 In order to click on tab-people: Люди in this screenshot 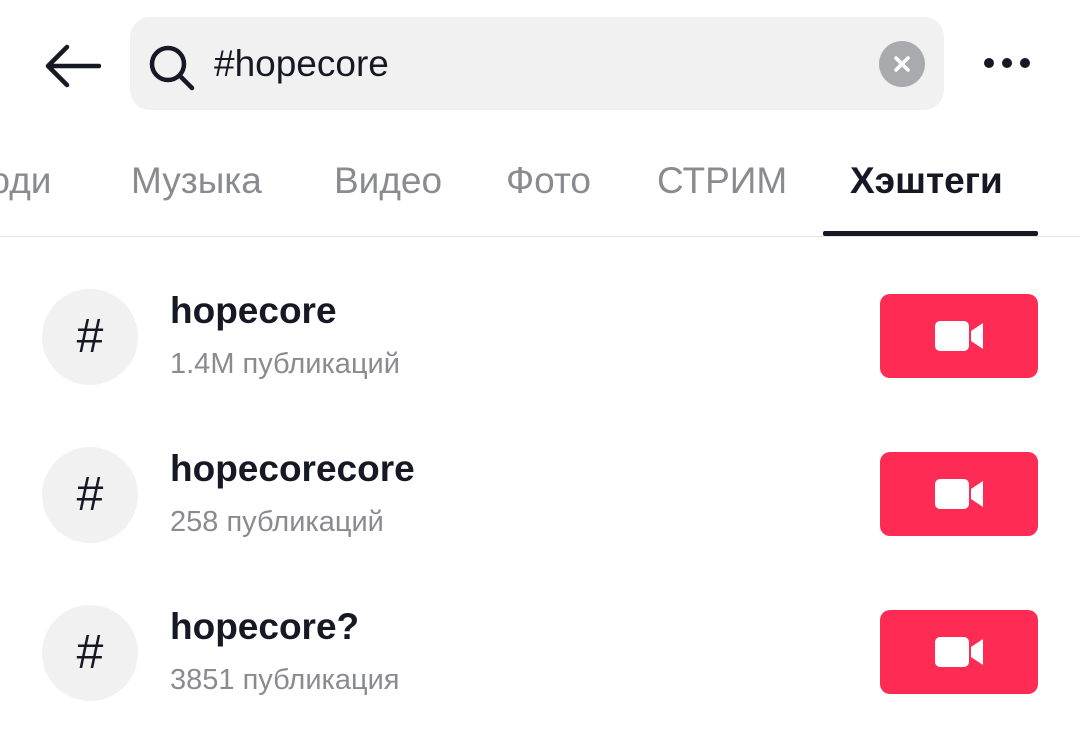, I will do `click(25, 181)`.